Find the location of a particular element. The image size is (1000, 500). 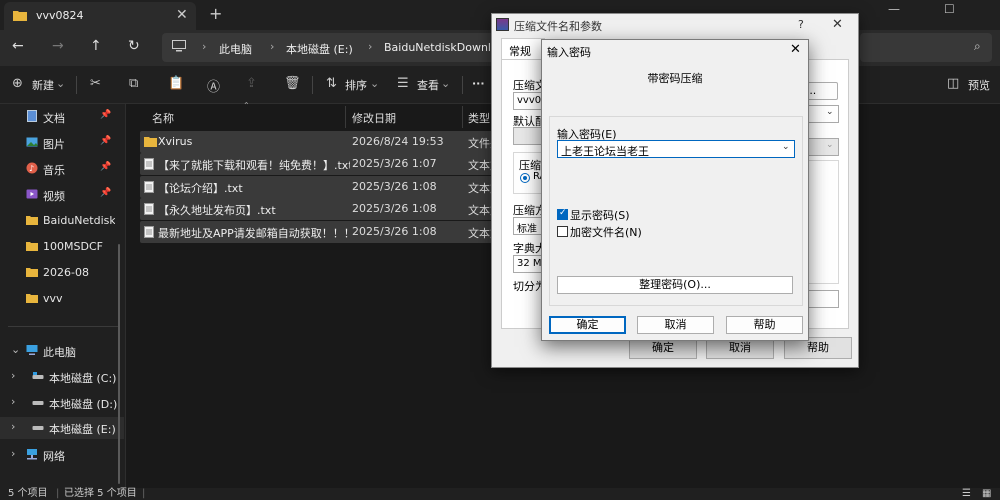

pin-icon: 📌 is located at coordinates (106, 115).